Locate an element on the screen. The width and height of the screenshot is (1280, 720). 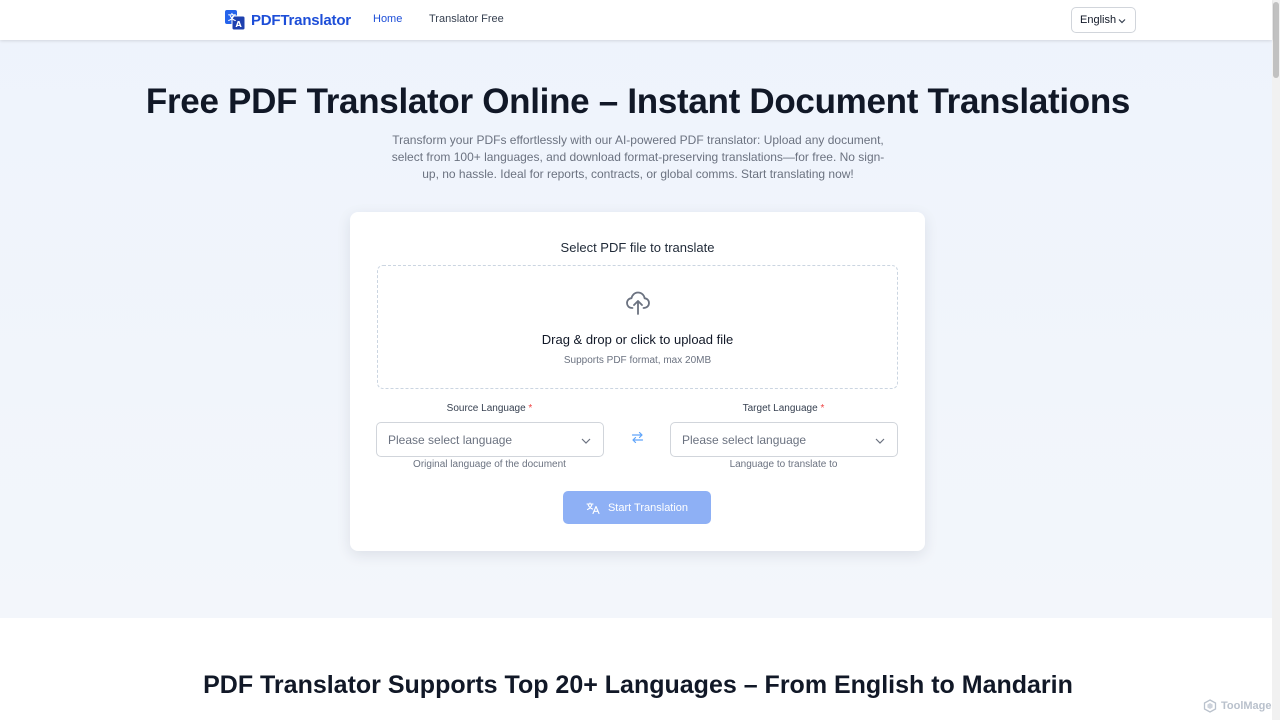
scrollbar-thumb is located at coordinates (1276, 40).